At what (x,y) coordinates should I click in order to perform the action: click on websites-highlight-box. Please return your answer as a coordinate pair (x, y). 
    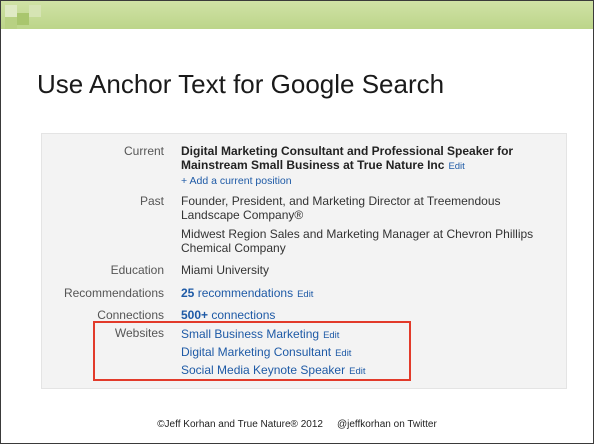
    Looking at the image, I should click on (252, 351).